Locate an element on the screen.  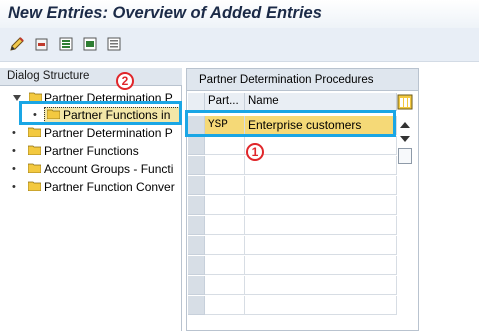
annotation-marker-1: 1 is located at coordinates (255, 152).